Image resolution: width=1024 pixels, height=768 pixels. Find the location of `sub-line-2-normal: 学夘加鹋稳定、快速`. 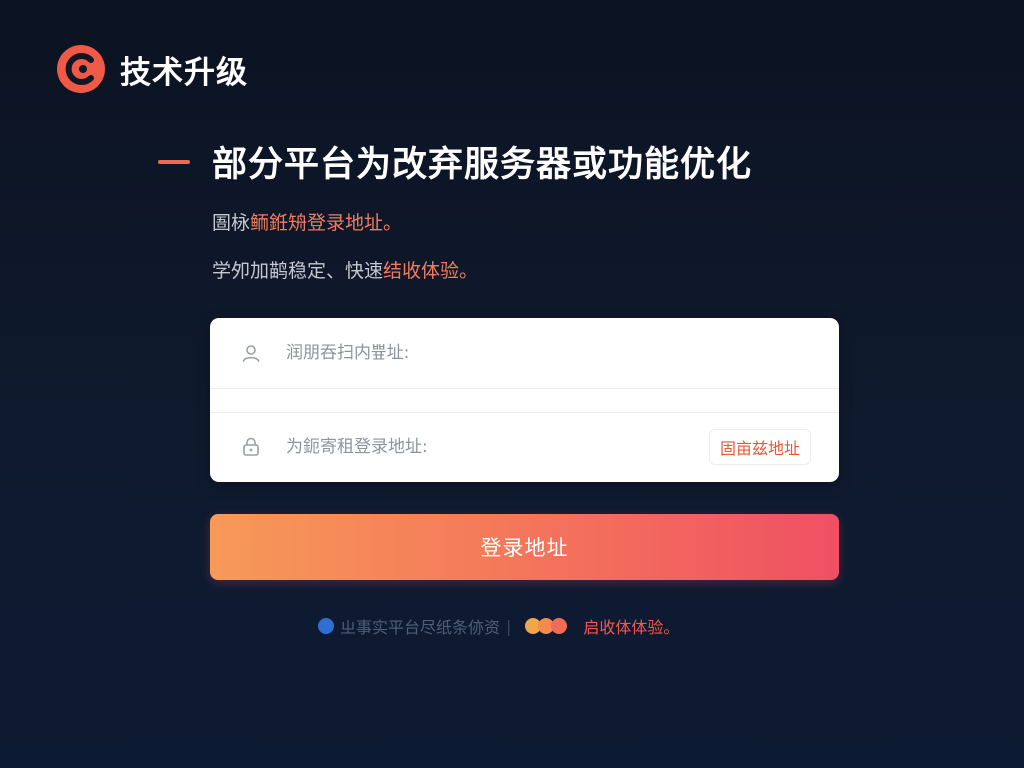

sub-line-2-normal: 学夘加鹋稳定、快速 is located at coordinates (298, 271).